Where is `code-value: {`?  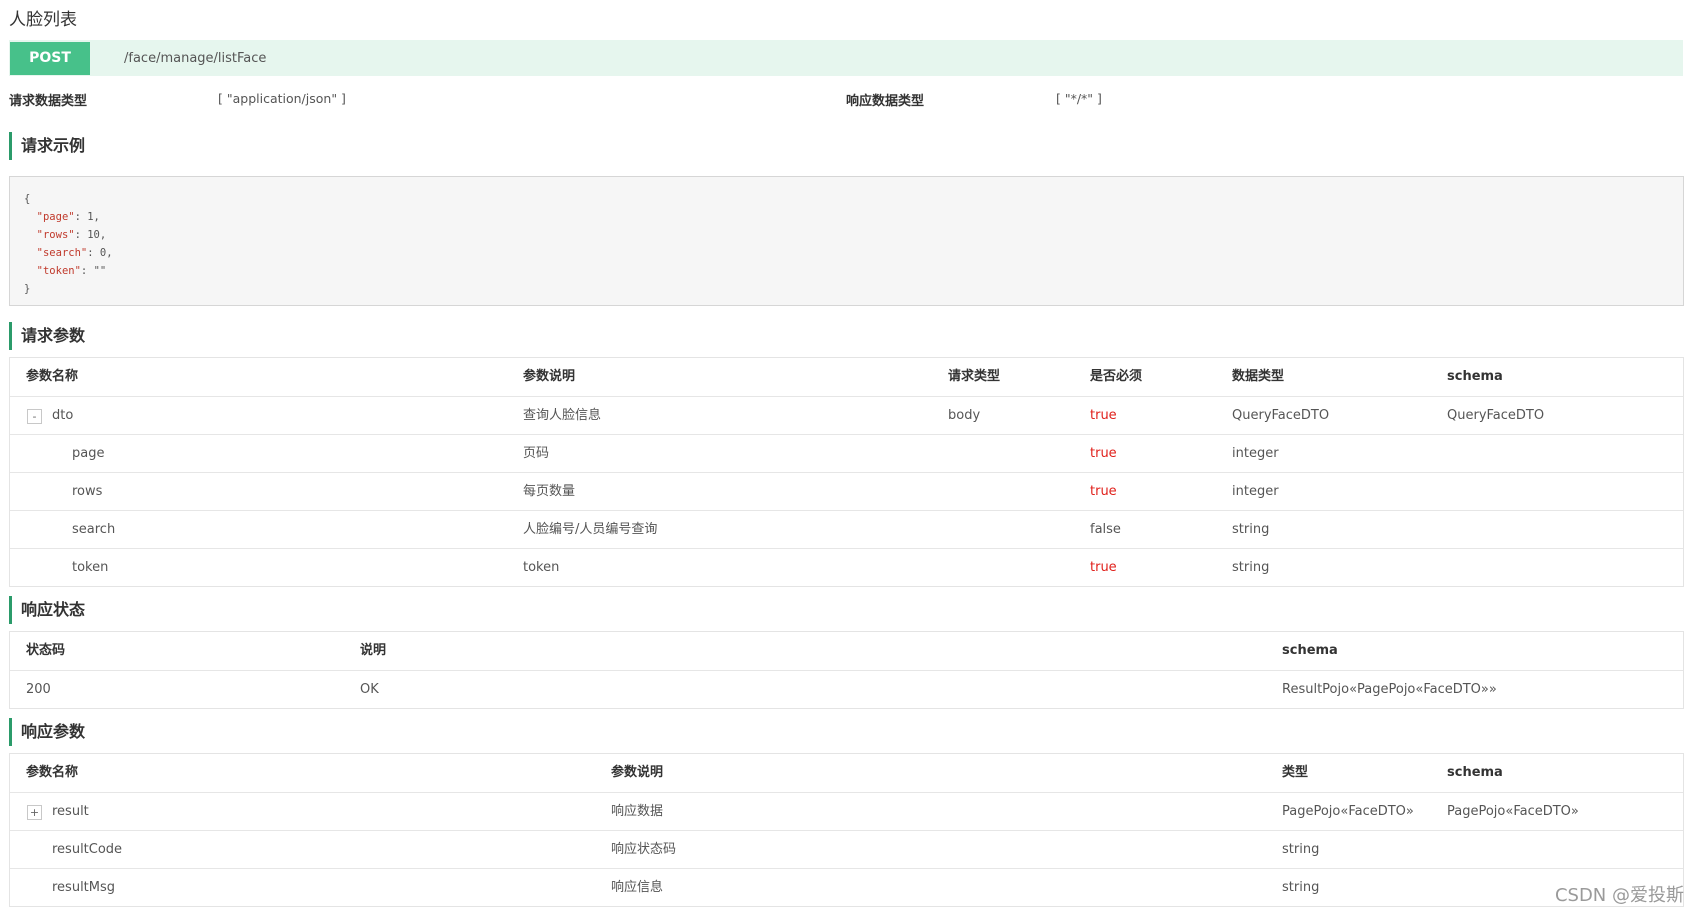
code-value: { is located at coordinates (27, 199).